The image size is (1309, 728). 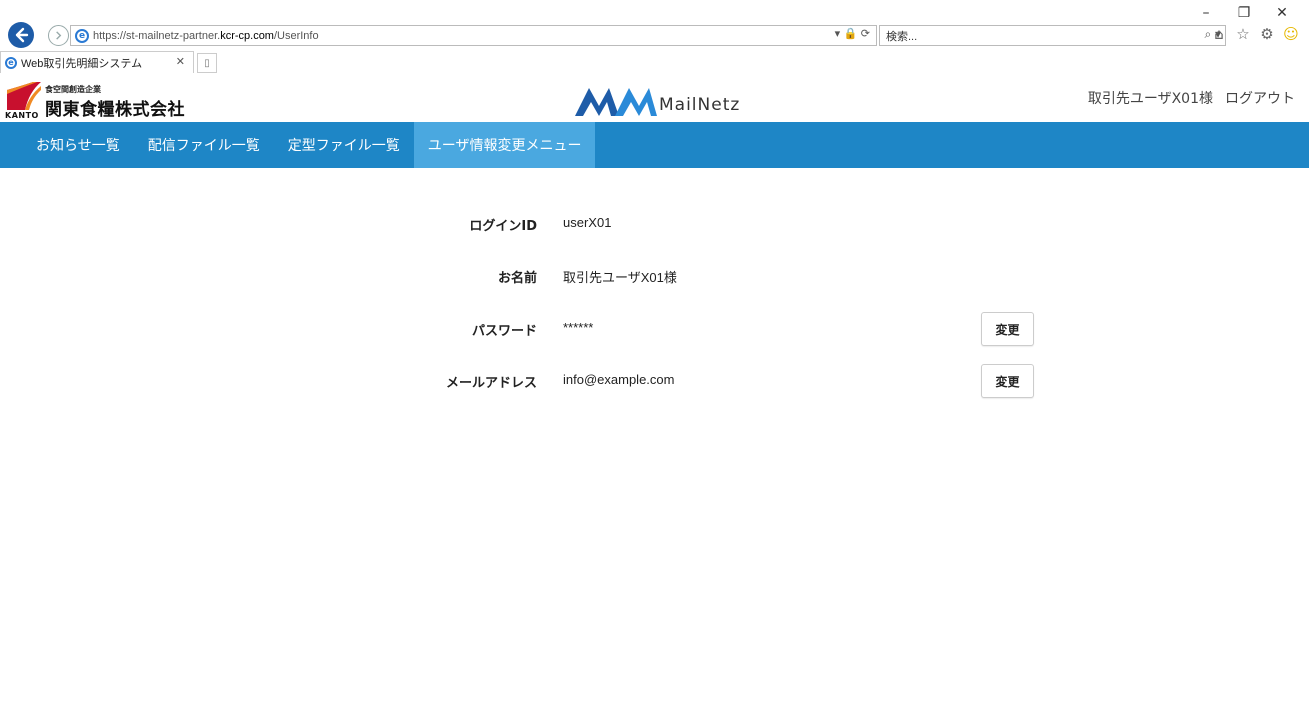 I want to click on window-controls: – ❐ ✕, so click(x=1244, y=13).